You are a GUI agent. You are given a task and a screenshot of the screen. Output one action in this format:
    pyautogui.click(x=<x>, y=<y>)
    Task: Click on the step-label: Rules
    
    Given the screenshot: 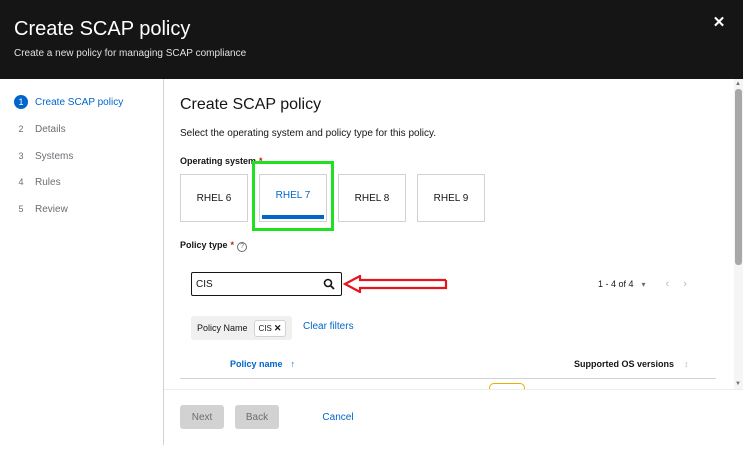 What is the action you would take?
    pyautogui.click(x=48, y=182)
    